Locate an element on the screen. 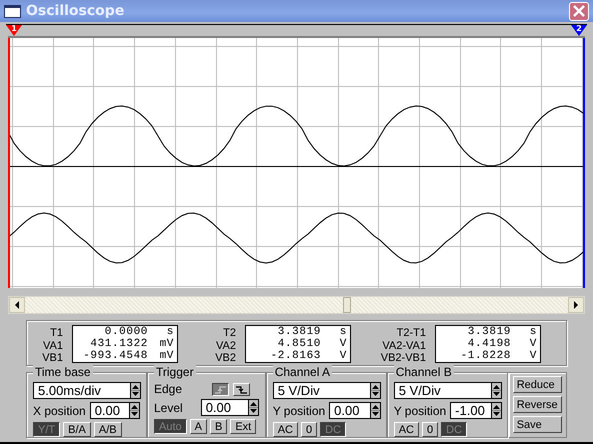 The height and width of the screenshot is (444, 593). edge-button is located at coordinates (221, 389).